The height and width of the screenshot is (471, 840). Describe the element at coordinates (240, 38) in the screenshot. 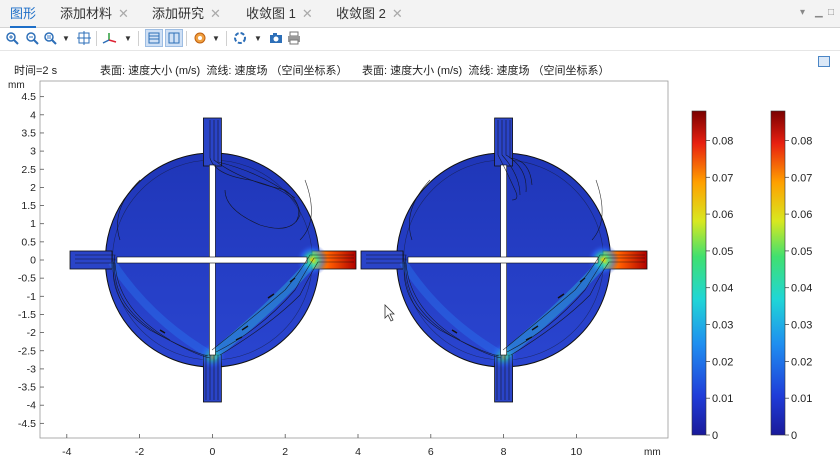

I see `scene-light-icon` at that location.